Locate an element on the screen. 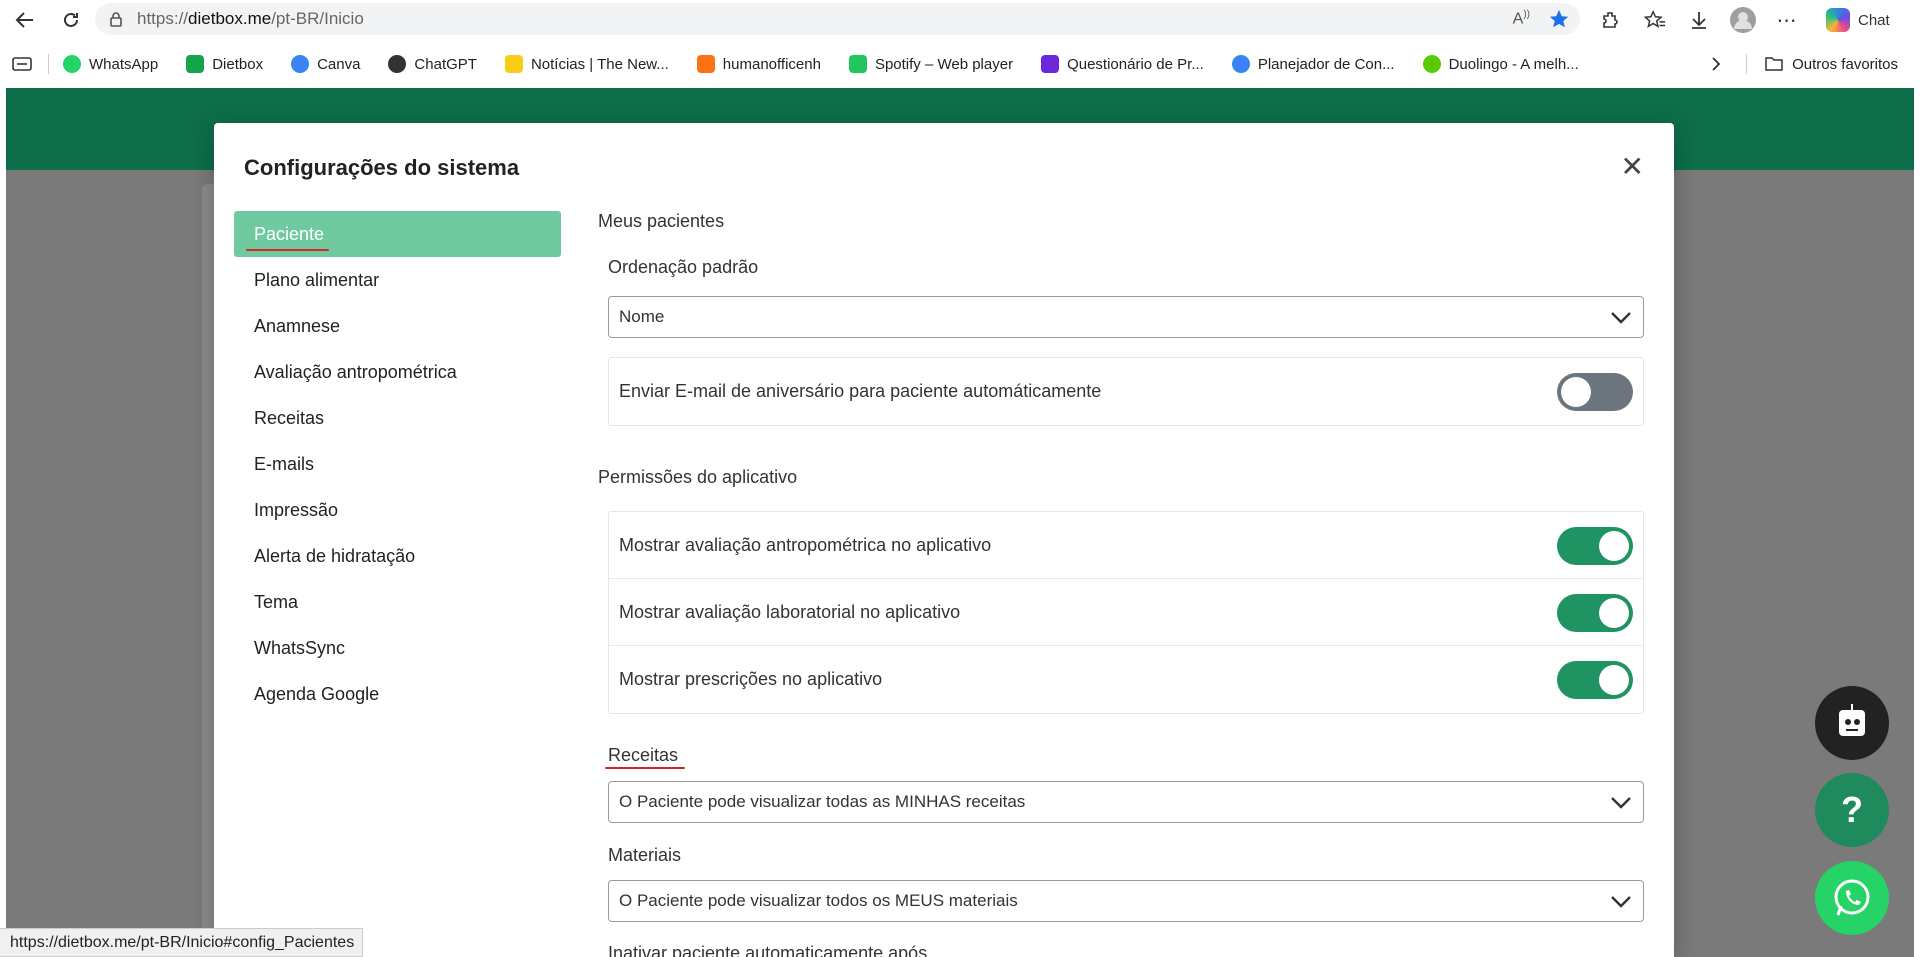  bookmark-label: Canva is located at coordinates (339, 64).